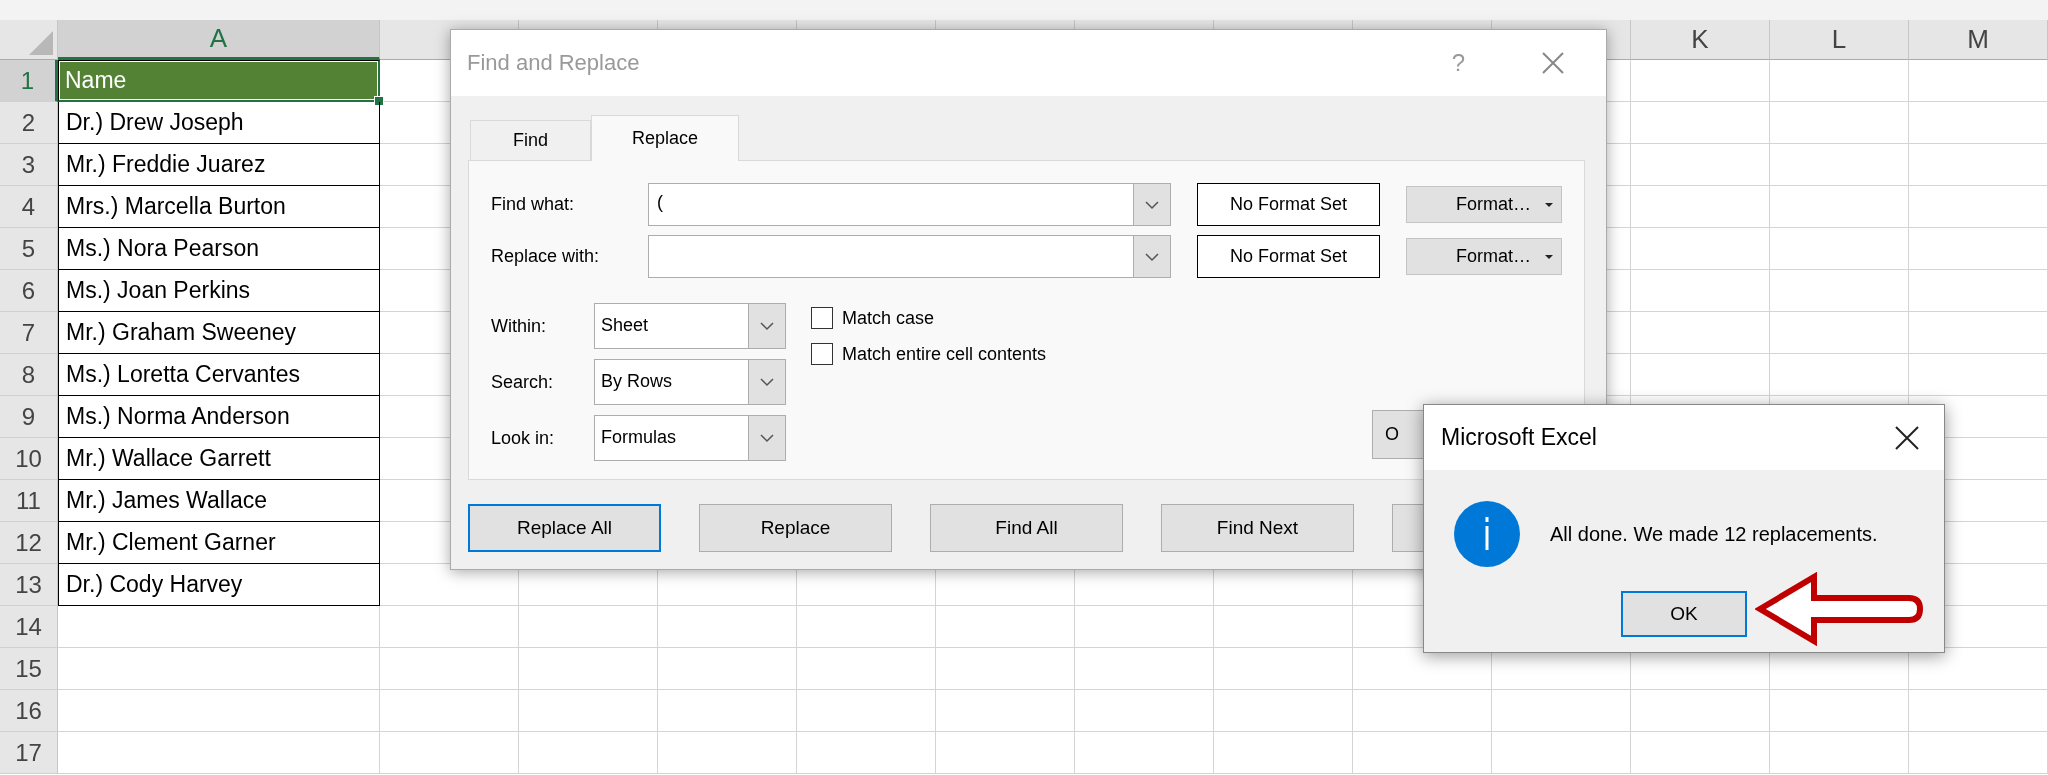  I want to click on row-header: 10, so click(29, 459).